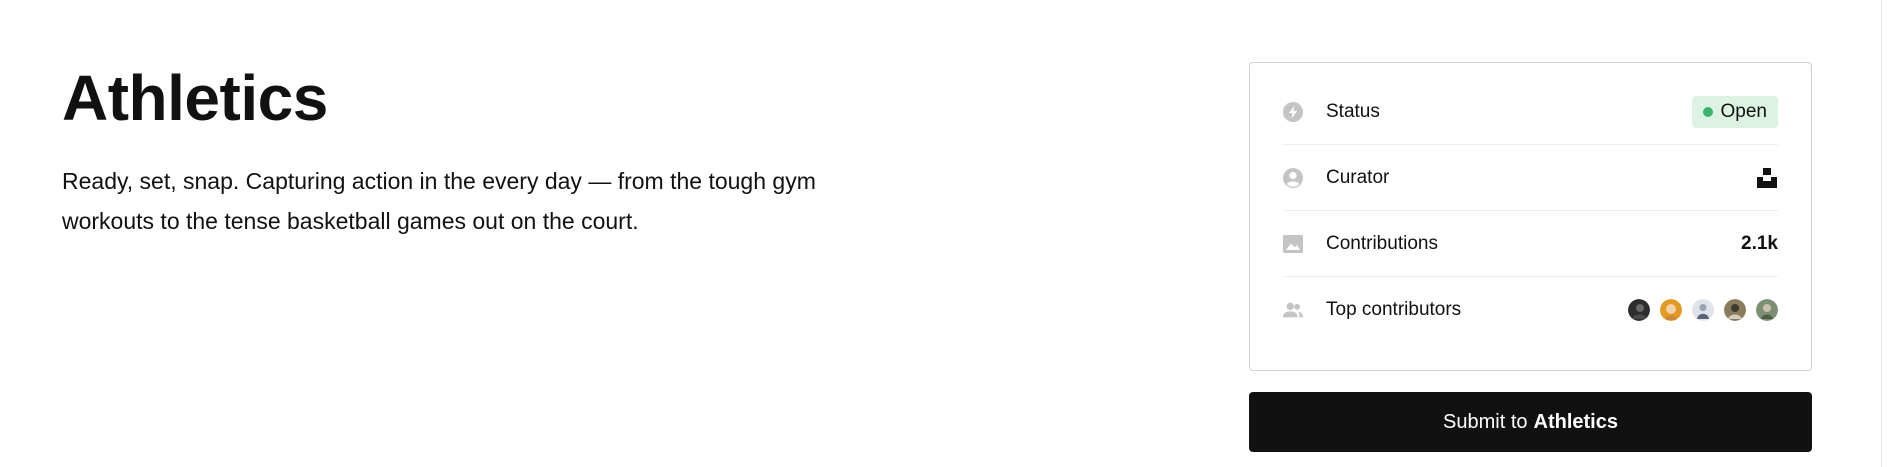 The image size is (1895, 467). What do you see at coordinates (195, 98) in the screenshot?
I see `page-title: Athletics` at bounding box center [195, 98].